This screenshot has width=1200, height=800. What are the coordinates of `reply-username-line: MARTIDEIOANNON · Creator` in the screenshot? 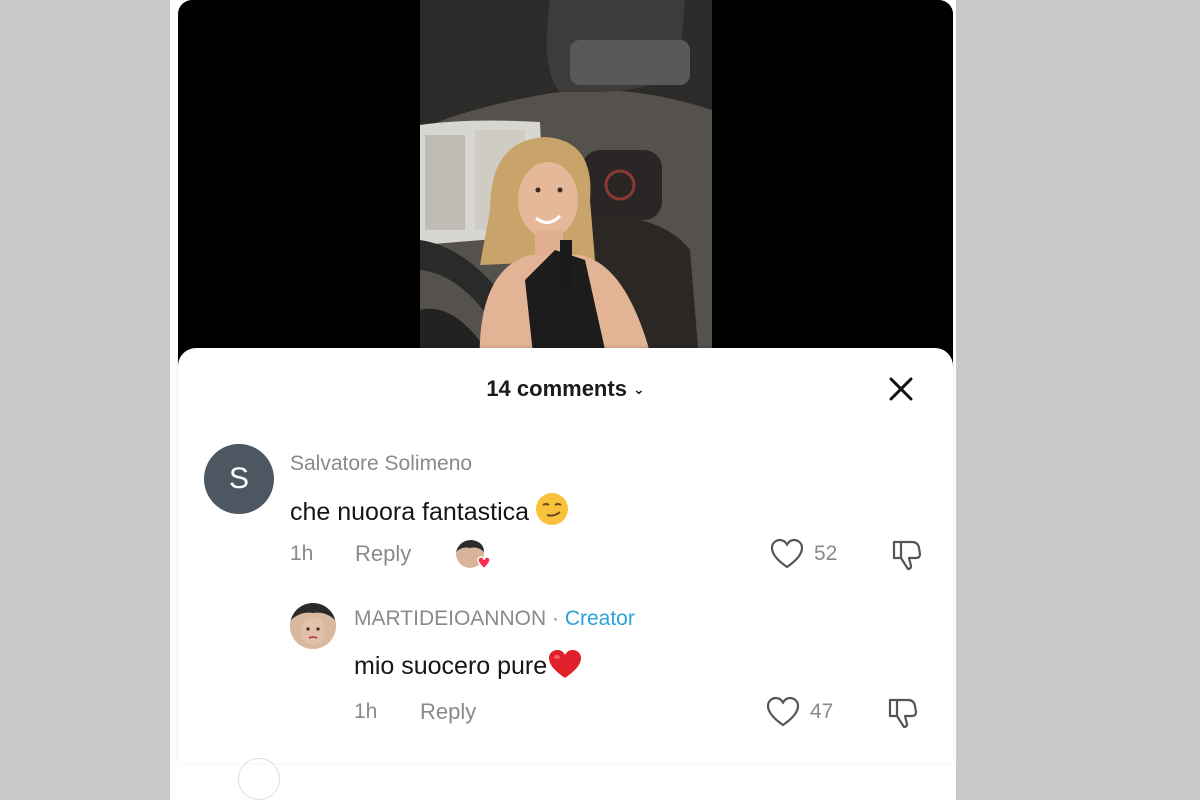 It's located at (494, 619).